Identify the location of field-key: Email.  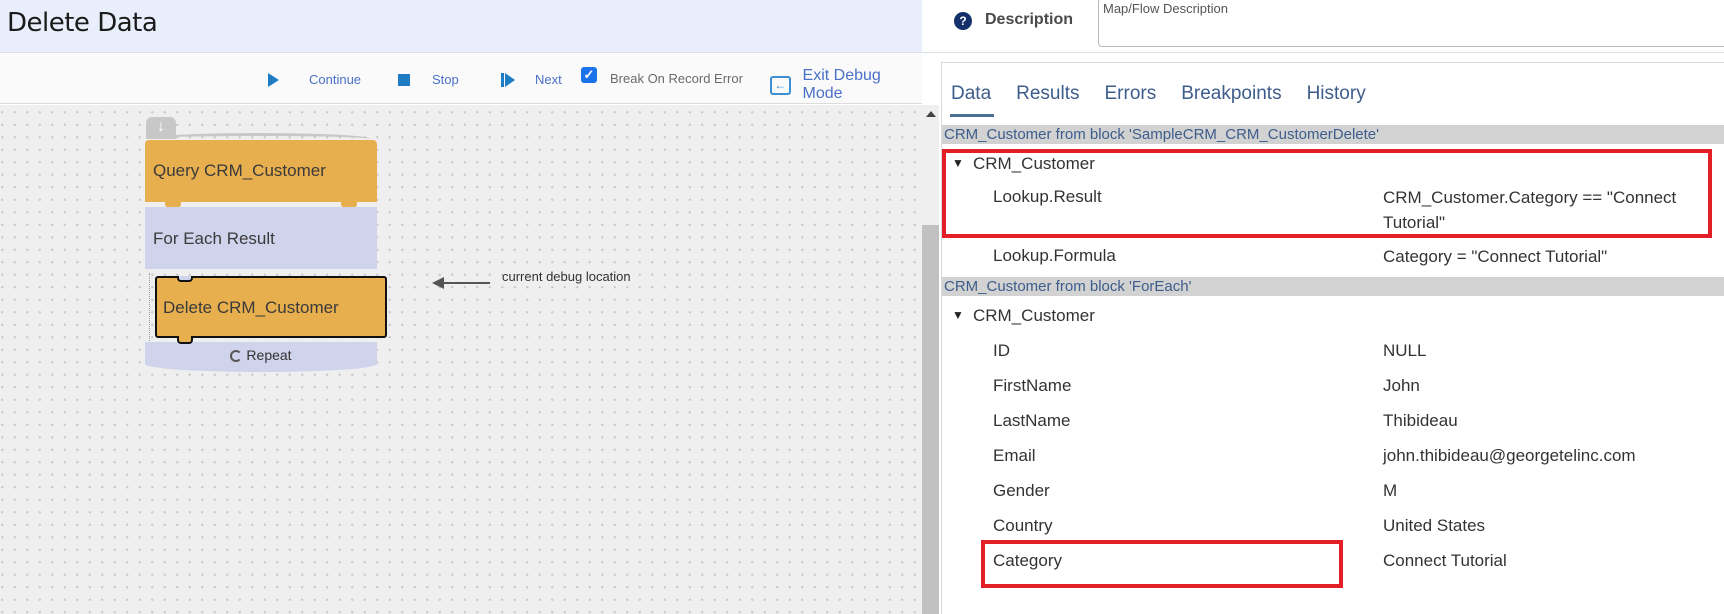
(1014, 455).